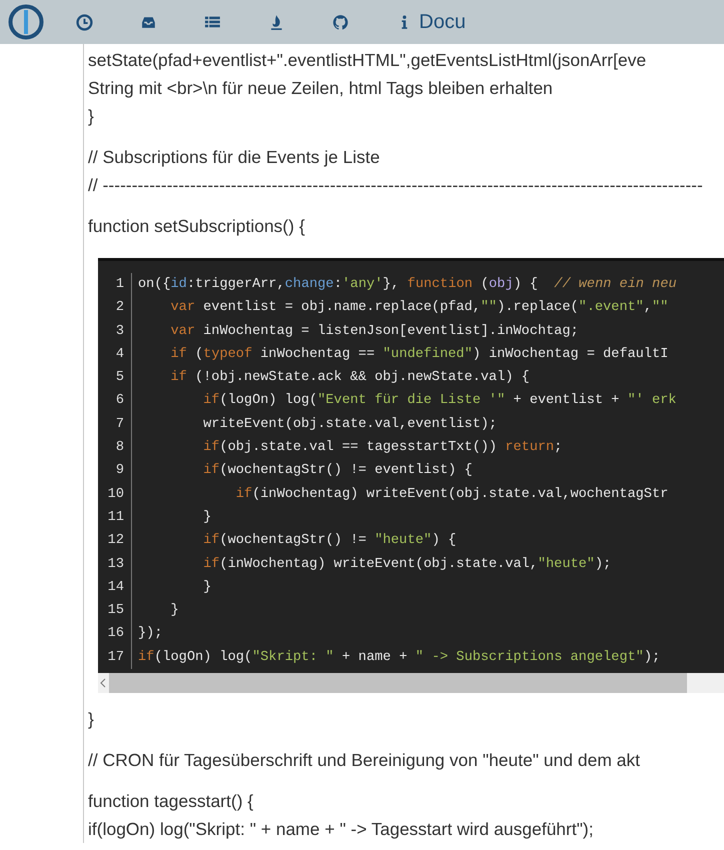 Image resolution: width=724 pixels, height=850 pixels. Describe the element at coordinates (350, 425) in the screenshot. I see `code-line: writeEvent(obj.state.val,eventlist);` at that location.